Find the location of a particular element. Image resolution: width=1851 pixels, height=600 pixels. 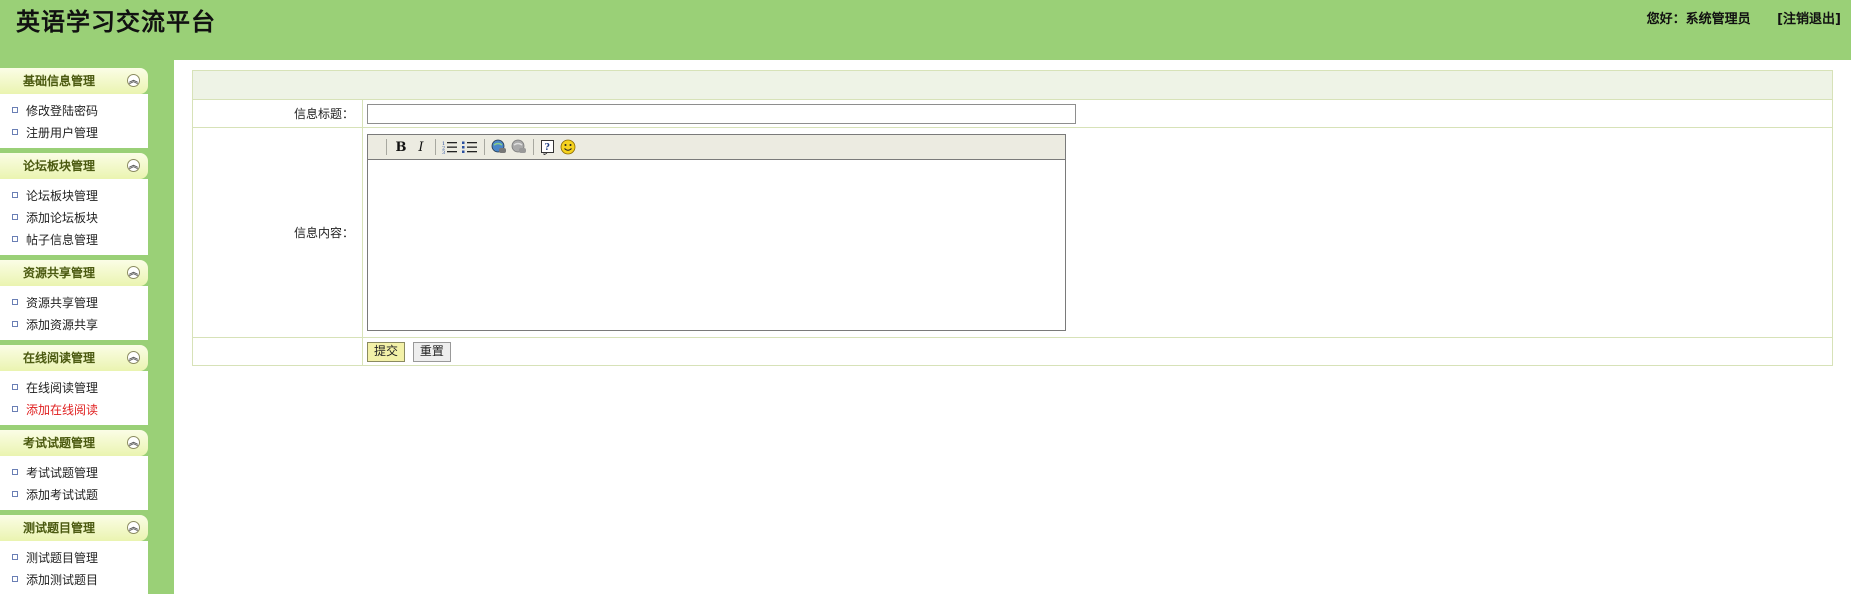

editor-toolbar: B I 123 ? is located at coordinates (716, 147).